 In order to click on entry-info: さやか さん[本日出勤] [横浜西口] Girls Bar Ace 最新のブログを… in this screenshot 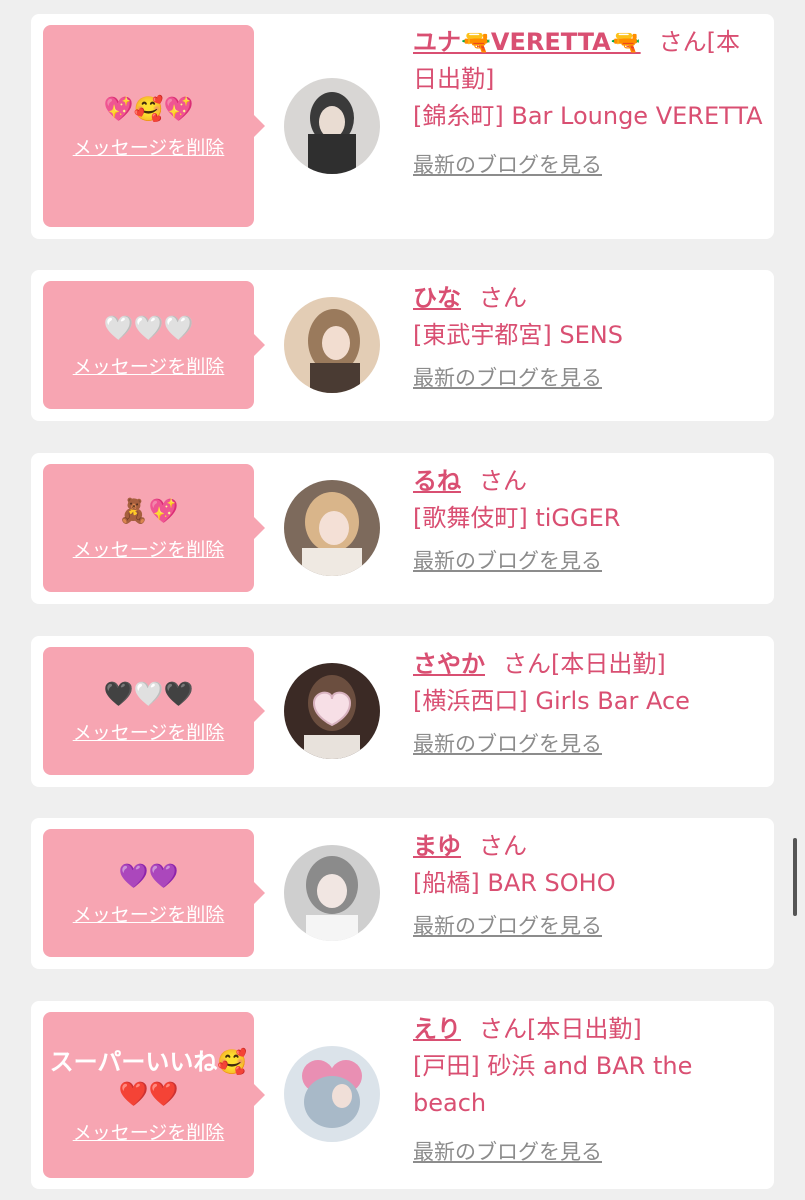, I will do `click(588, 704)`.